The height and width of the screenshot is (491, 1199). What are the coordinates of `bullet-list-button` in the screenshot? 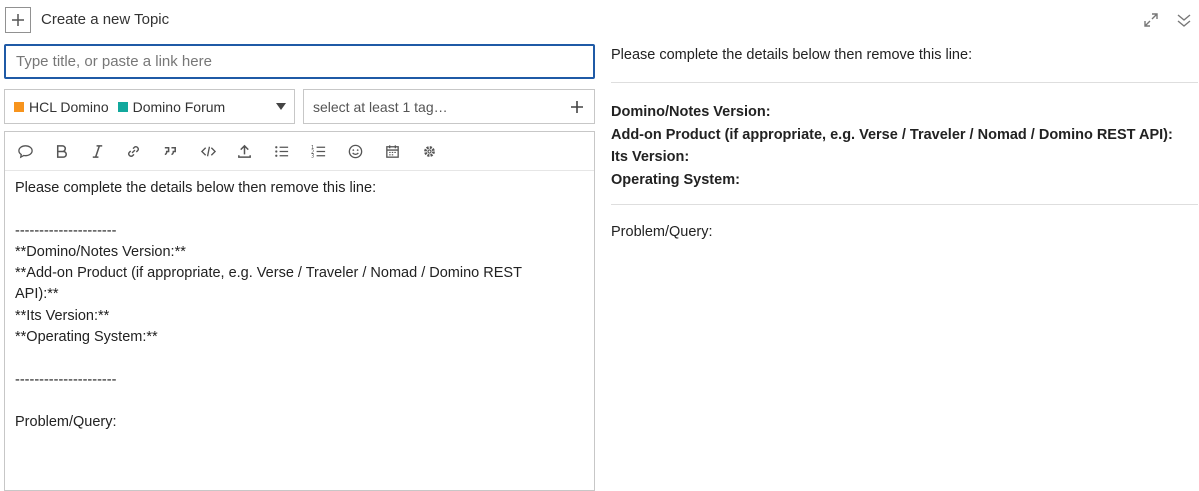 It's located at (281, 151).